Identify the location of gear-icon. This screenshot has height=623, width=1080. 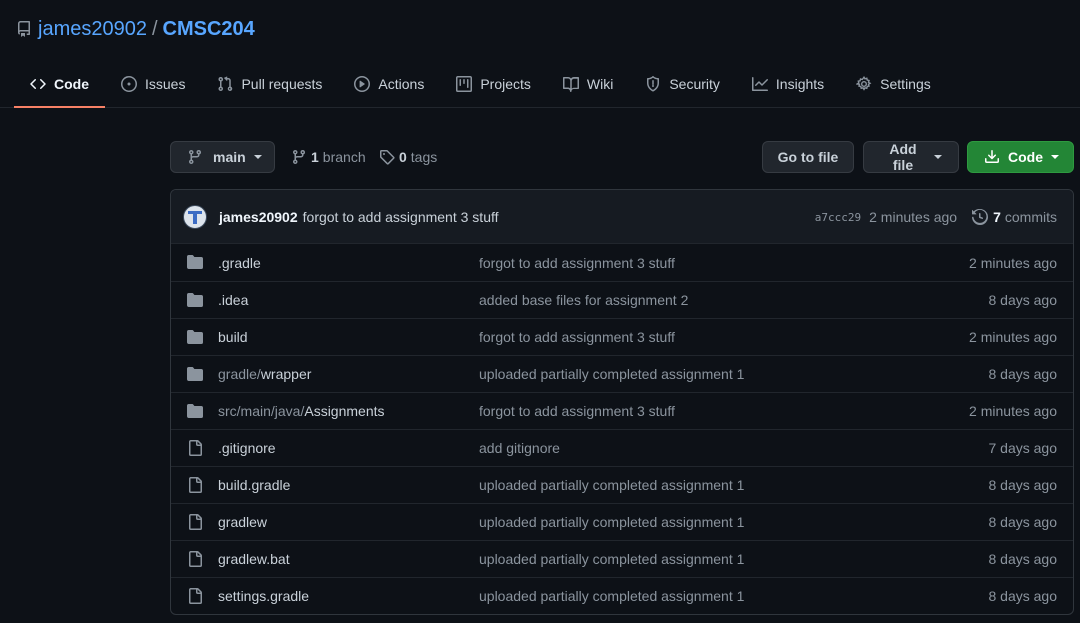
(864, 84).